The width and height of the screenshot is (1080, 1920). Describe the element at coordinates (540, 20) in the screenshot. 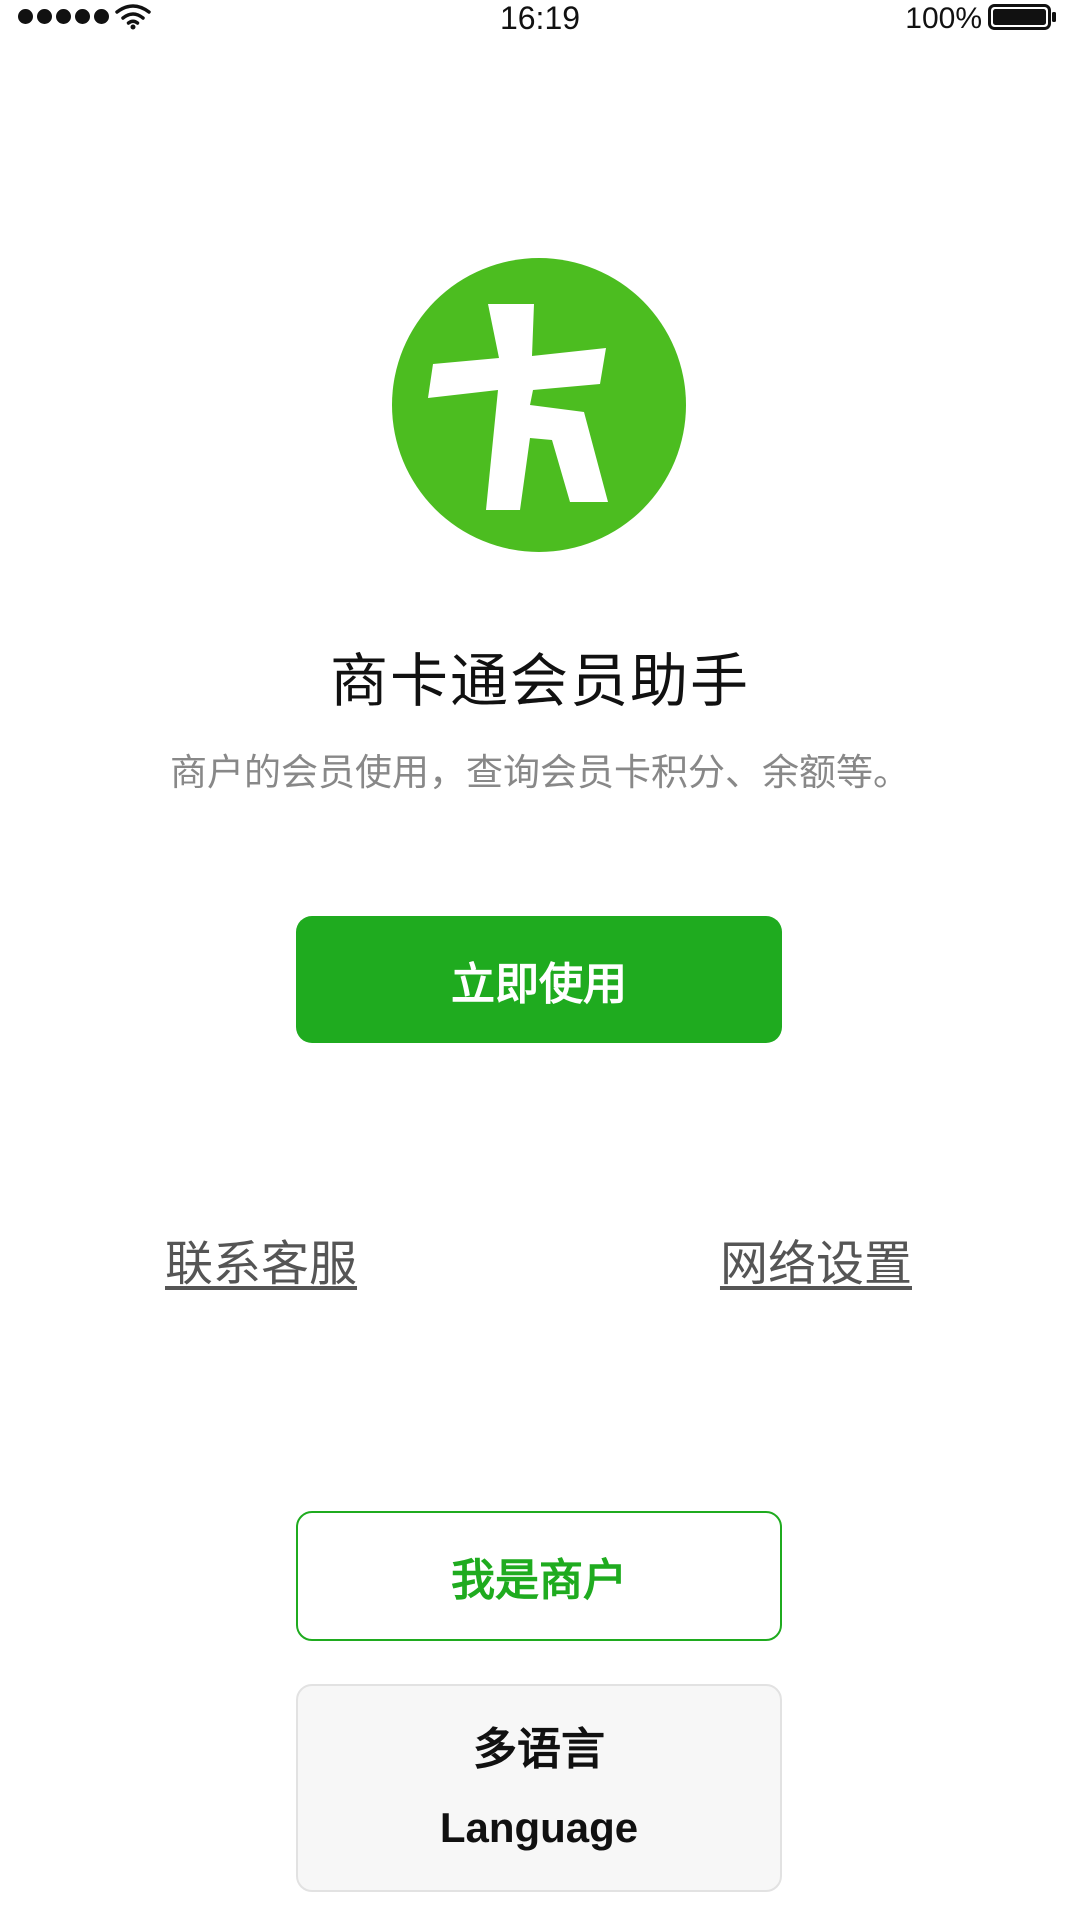

I see `status-bar: 16:19 100%` at that location.